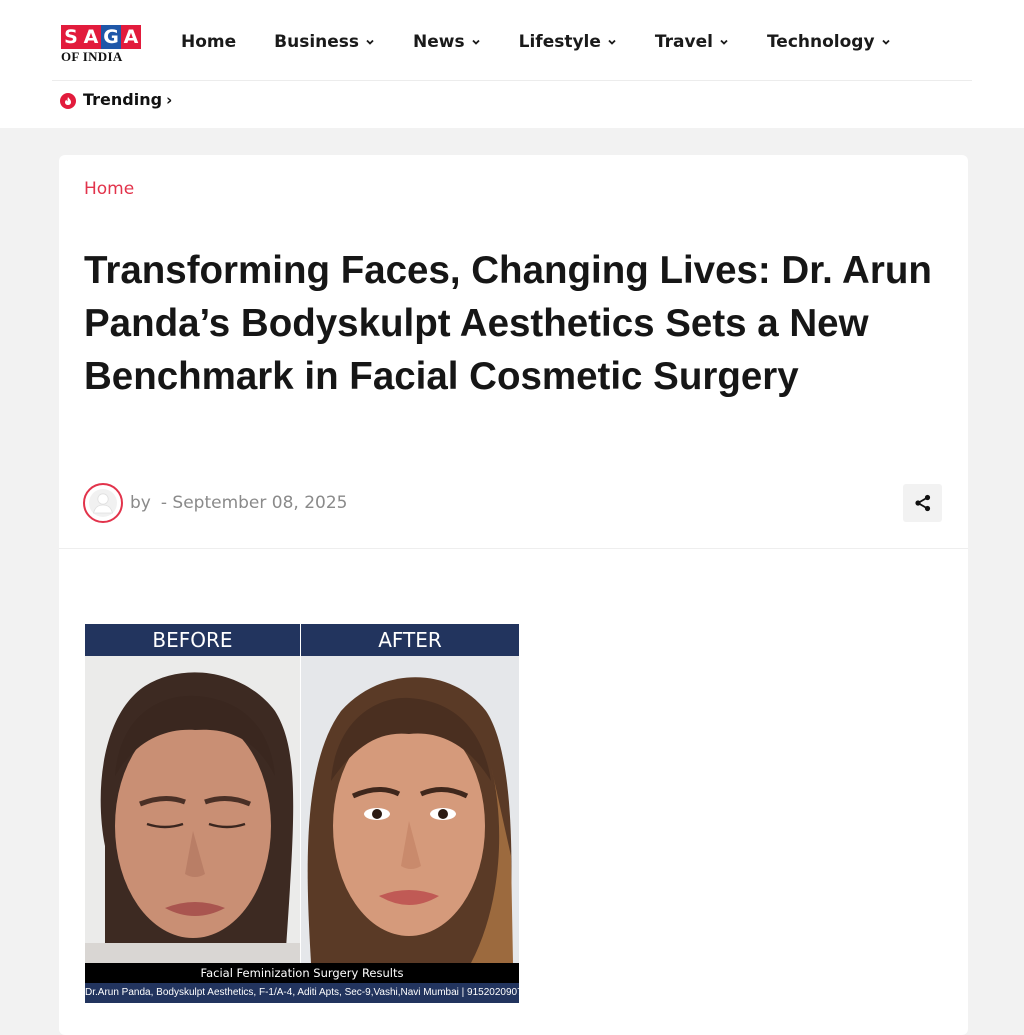  What do you see at coordinates (254, 503) in the screenshot?
I see `publish-date: - September 08, 2025` at bounding box center [254, 503].